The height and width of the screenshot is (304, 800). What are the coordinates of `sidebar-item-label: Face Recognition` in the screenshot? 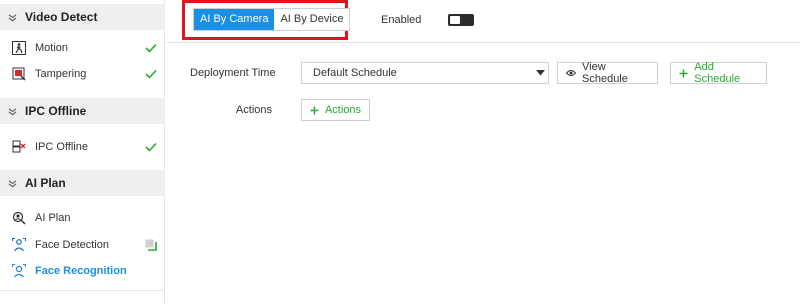 It's located at (81, 271).